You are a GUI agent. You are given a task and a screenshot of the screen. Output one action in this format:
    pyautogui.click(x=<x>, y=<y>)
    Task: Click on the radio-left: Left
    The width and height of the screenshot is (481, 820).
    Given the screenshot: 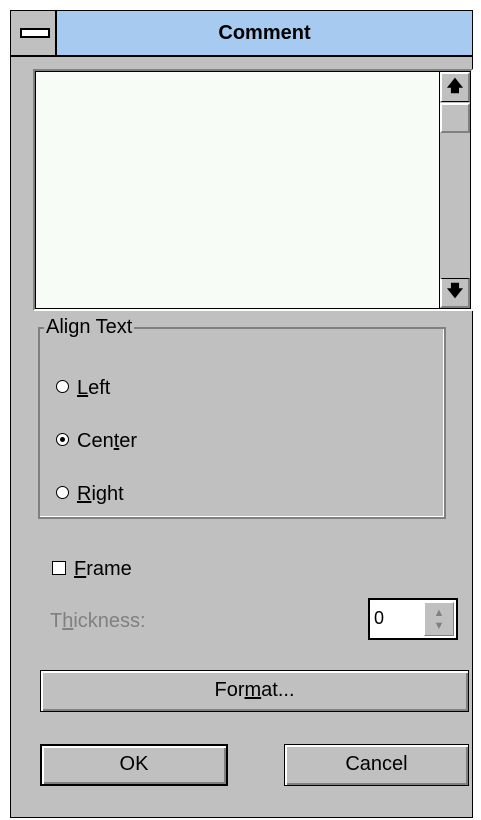 What is the action you would take?
    pyautogui.click(x=83, y=388)
    